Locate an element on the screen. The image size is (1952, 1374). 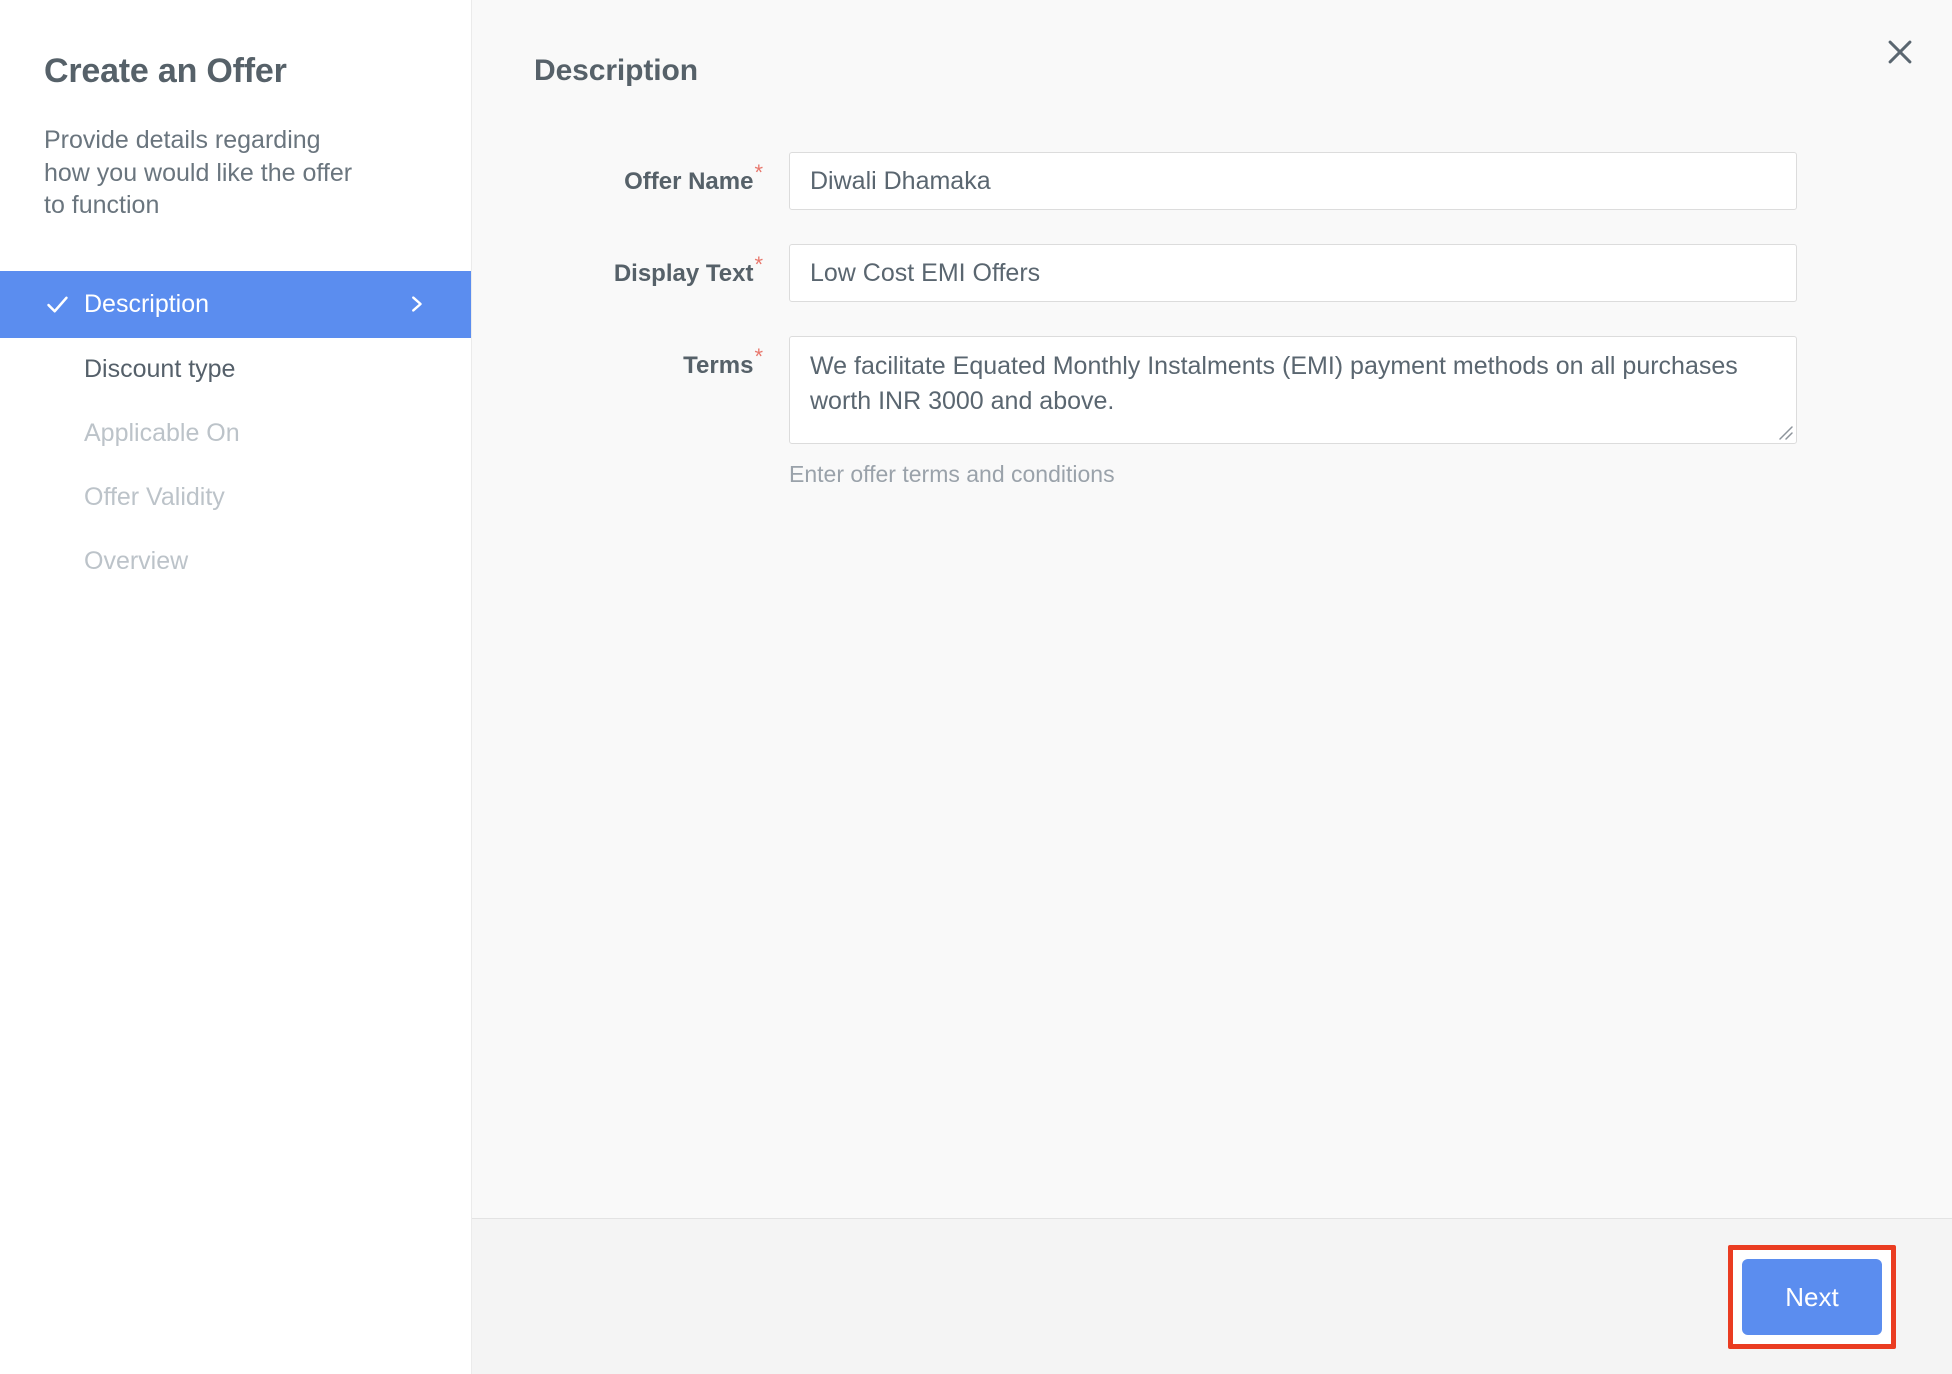
sidebar-item-overview: Overview is located at coordinates (235, 562).